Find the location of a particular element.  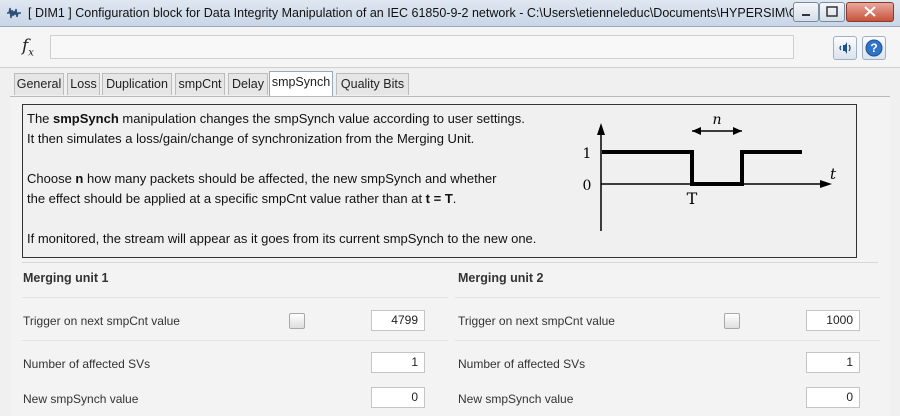

help-icon: ? is located at coordinates (874, 48).